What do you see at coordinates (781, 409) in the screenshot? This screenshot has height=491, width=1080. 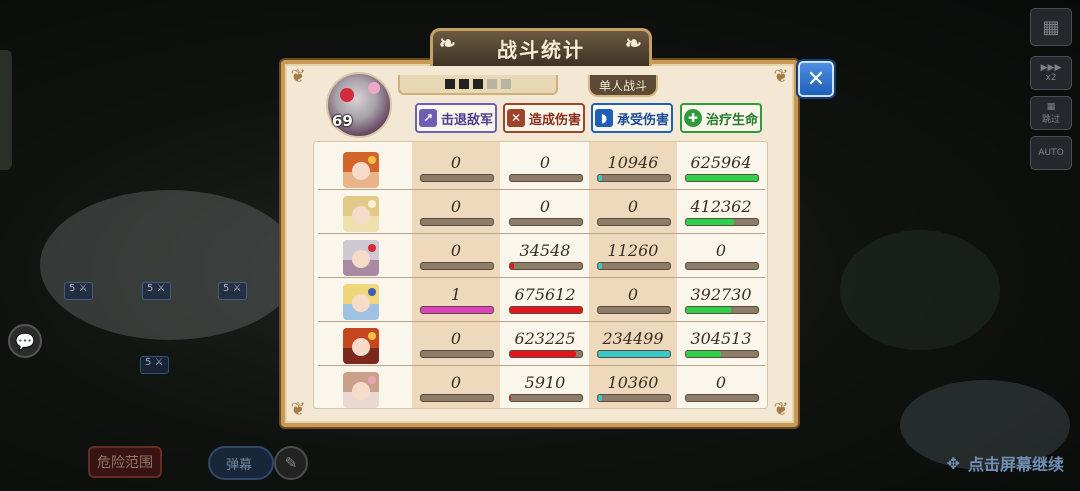 I see `corner-ornament-icon: ❦` at bounding box center [781, 409].